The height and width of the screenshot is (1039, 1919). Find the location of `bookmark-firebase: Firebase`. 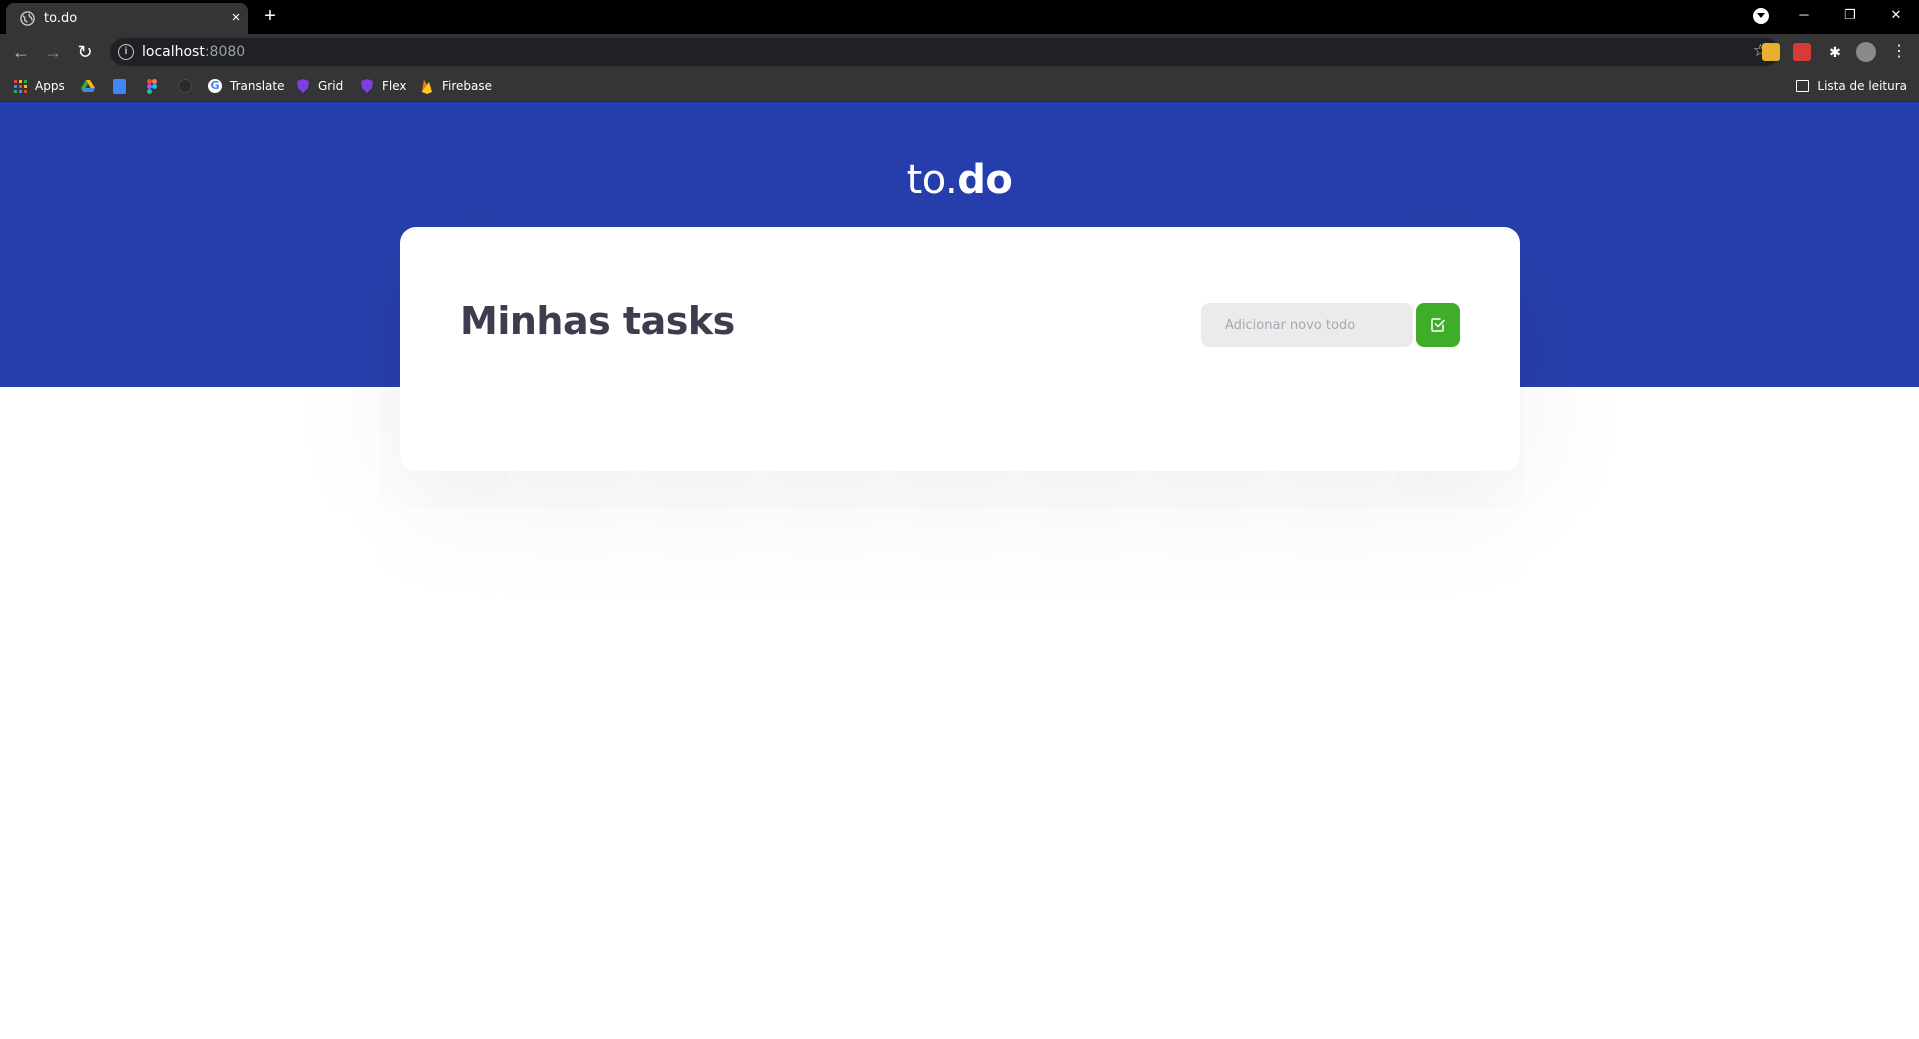

bookmark-firebase: Firebase is located at coordinates (456, 86).